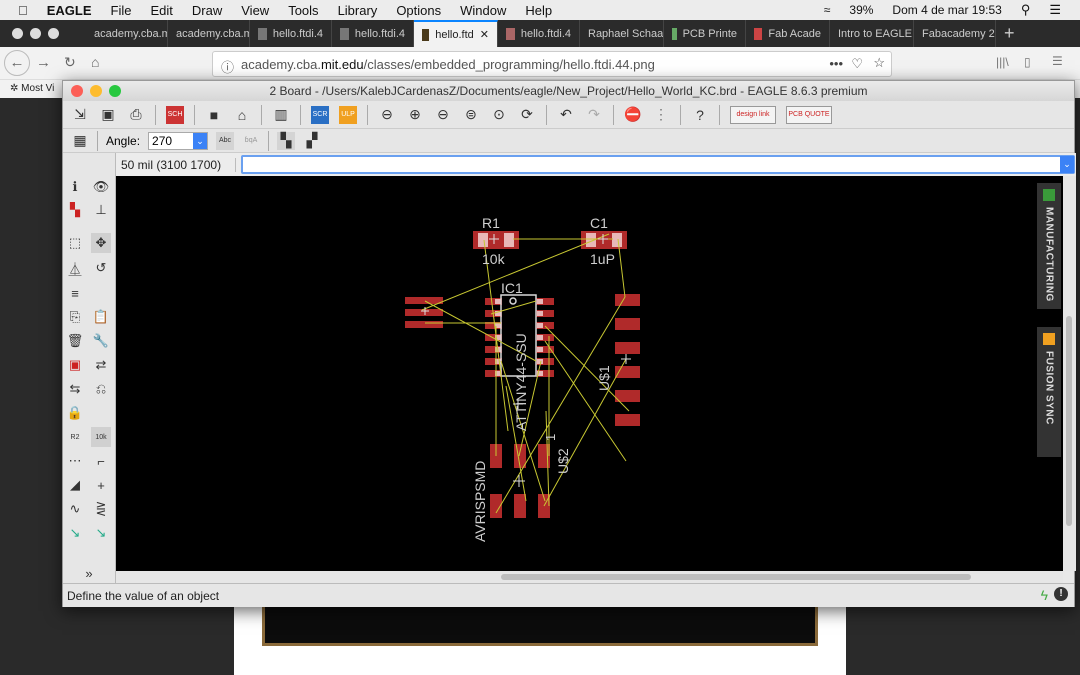  What do you see at coordinates (214, 115) in the screenshot?
I see `layers-3d-icon: ■` at bounding box center [214, 115].